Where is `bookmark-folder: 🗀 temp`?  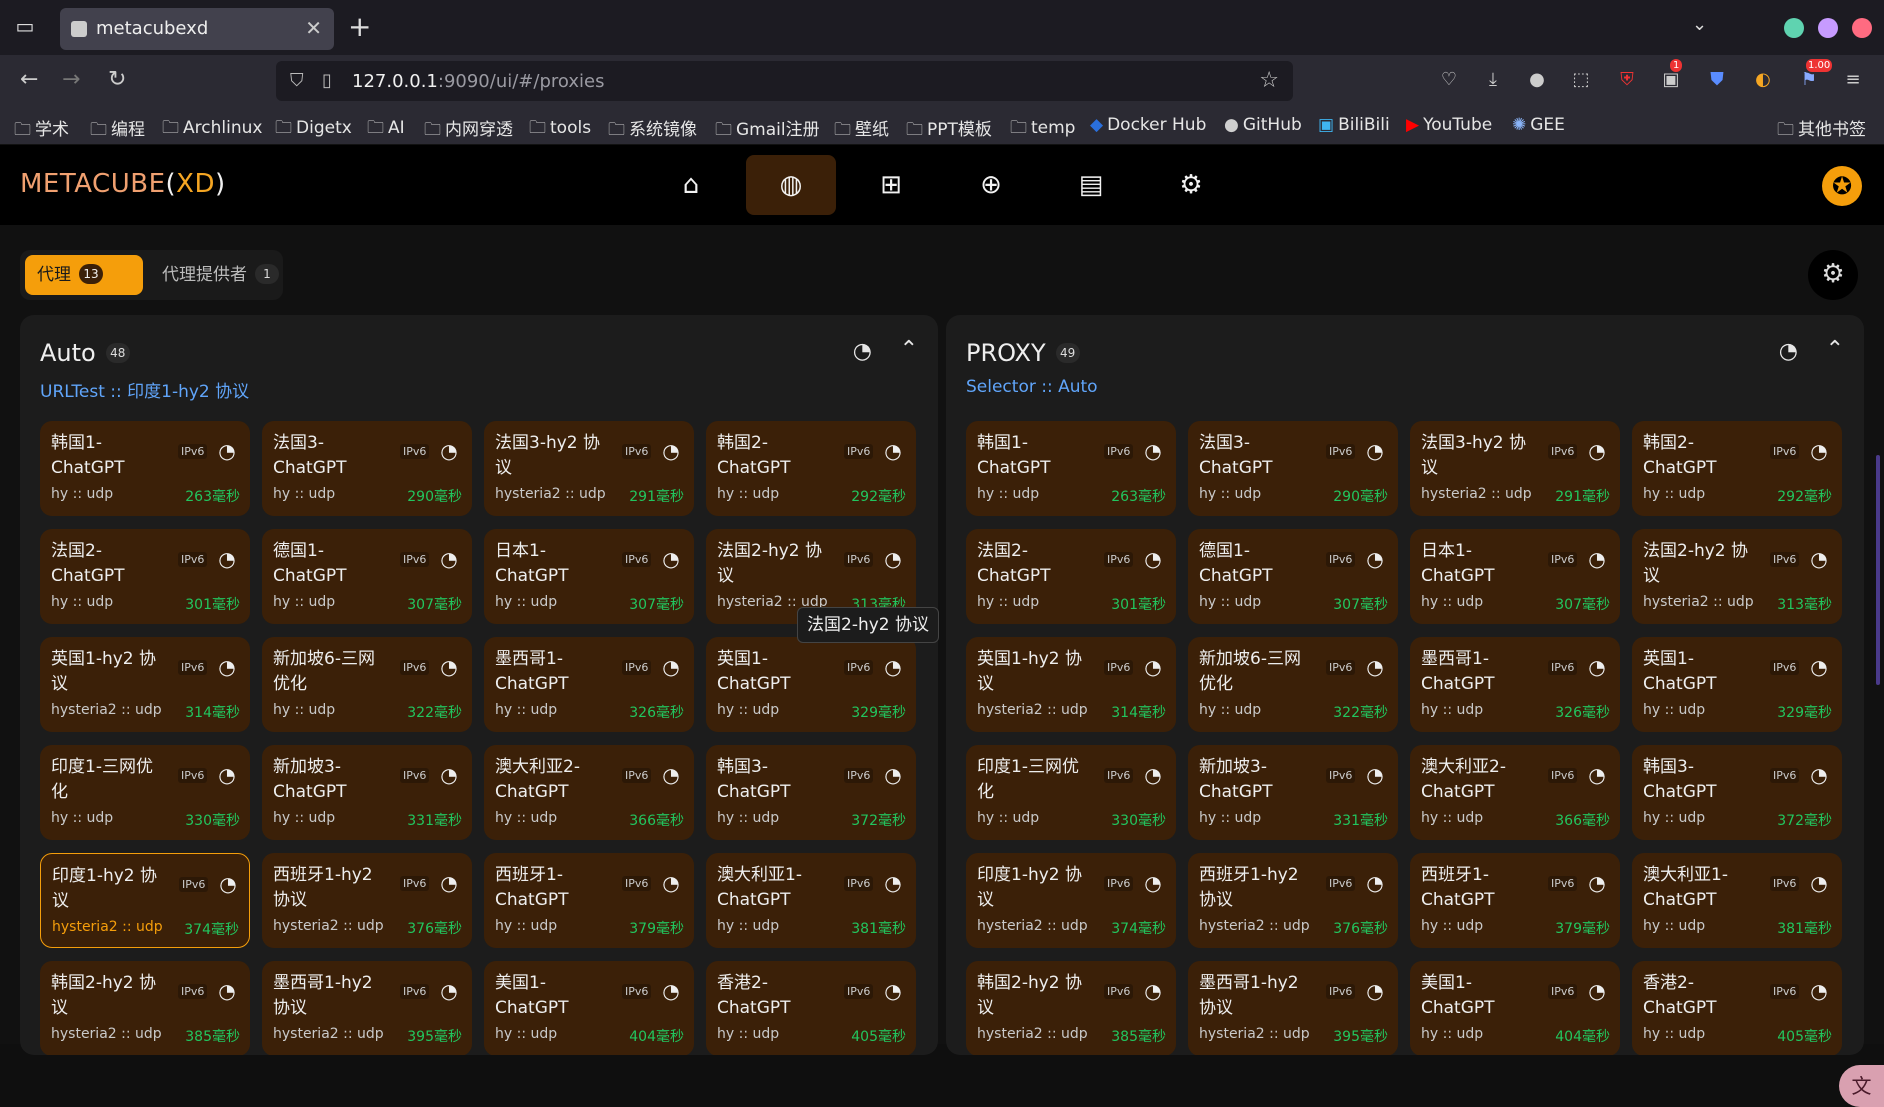
bookmark-folder: 🗀 temp is located at coordinates (1042, 129).